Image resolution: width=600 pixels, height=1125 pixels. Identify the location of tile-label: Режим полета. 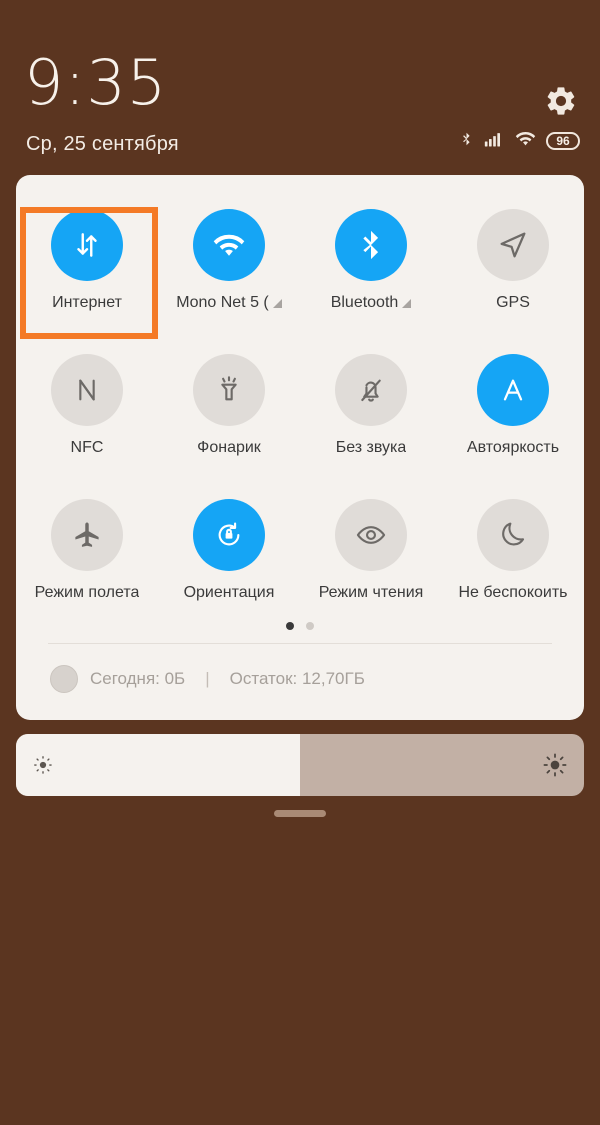
(87, 592).